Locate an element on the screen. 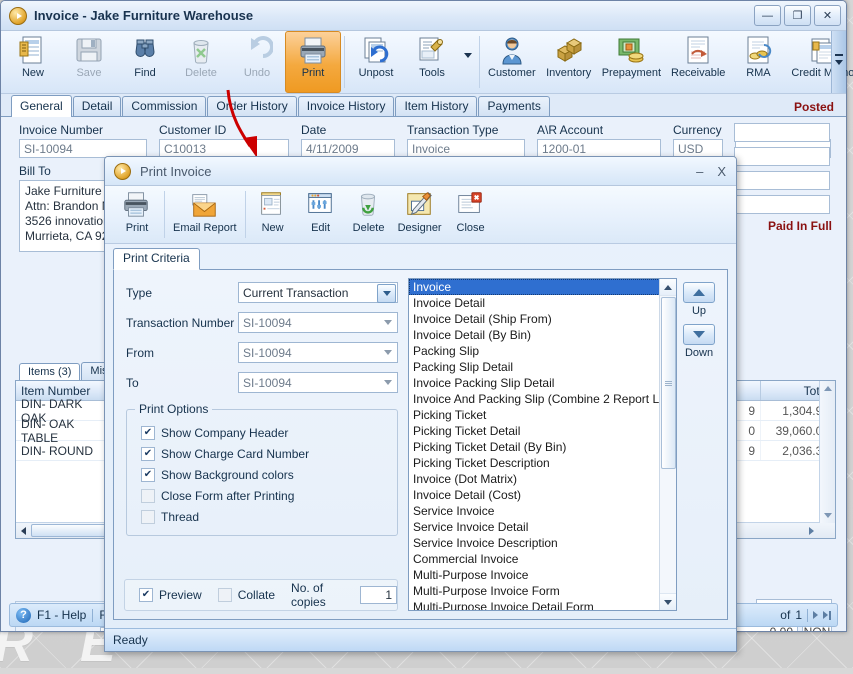 This screenshot has height=674, width=853. pager-last-icon is located at coordinates (827, 615).